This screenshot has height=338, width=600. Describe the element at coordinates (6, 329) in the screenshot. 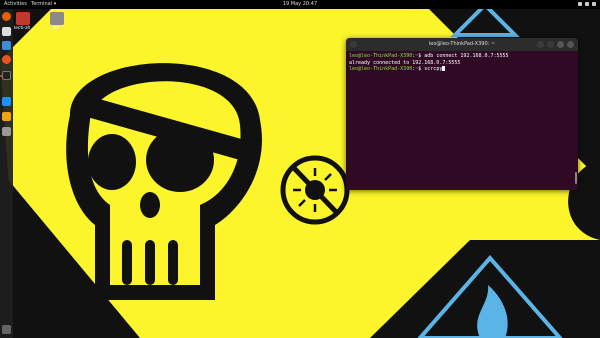

I see `show-applications-icon` at that location.